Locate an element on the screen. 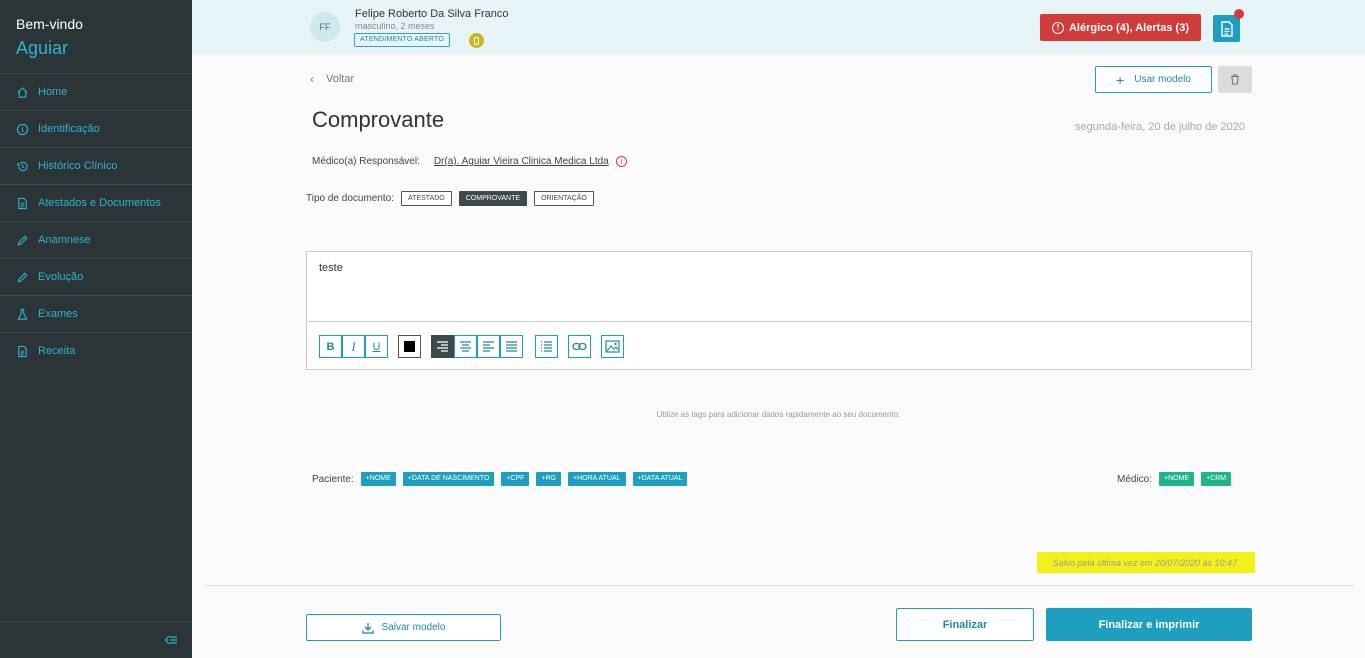  tag-birth-date: +DATA DE NASCIMENTO is located at coordinates (448, 479).